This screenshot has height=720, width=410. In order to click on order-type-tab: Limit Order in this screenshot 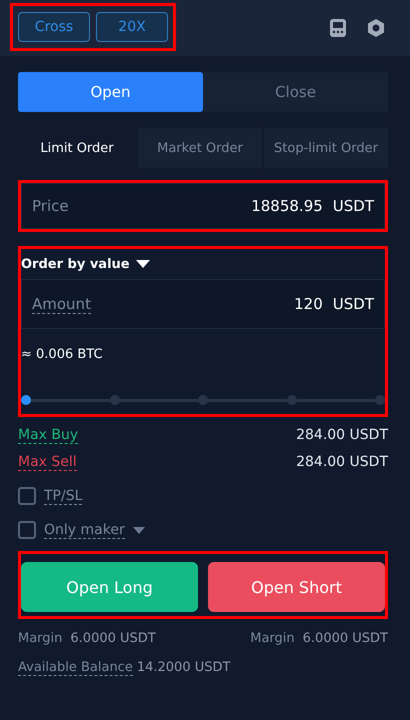, I will do `click(77, 148)`.